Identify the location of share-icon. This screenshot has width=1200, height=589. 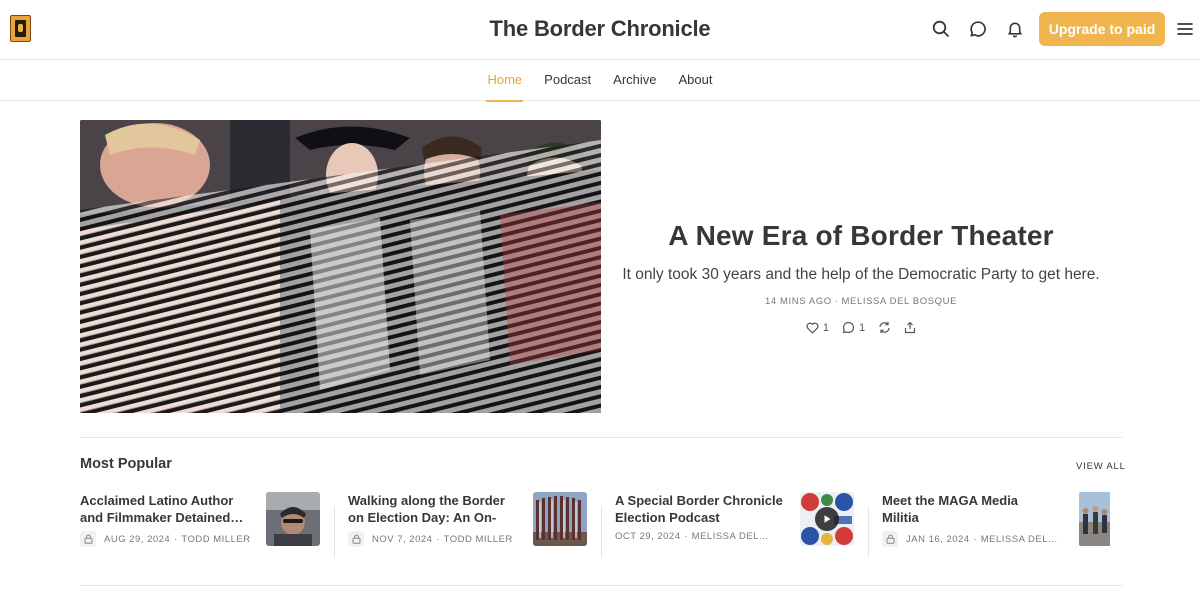
(910, 327).